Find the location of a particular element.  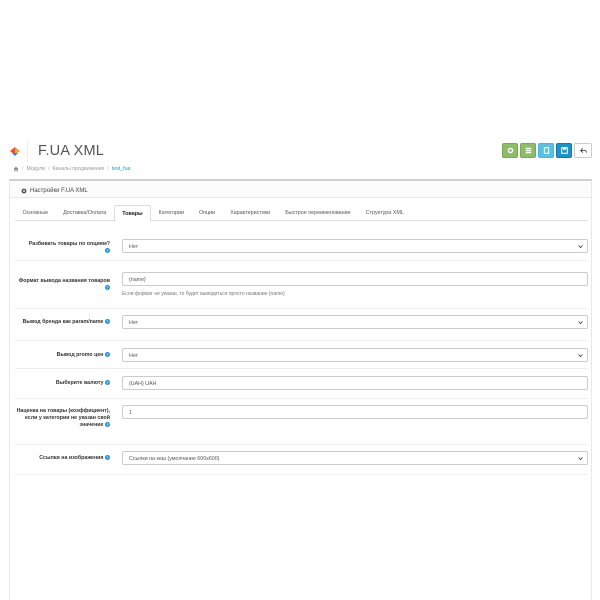

form-label: Выберите валюту ? is located at coordinates (62, 383).